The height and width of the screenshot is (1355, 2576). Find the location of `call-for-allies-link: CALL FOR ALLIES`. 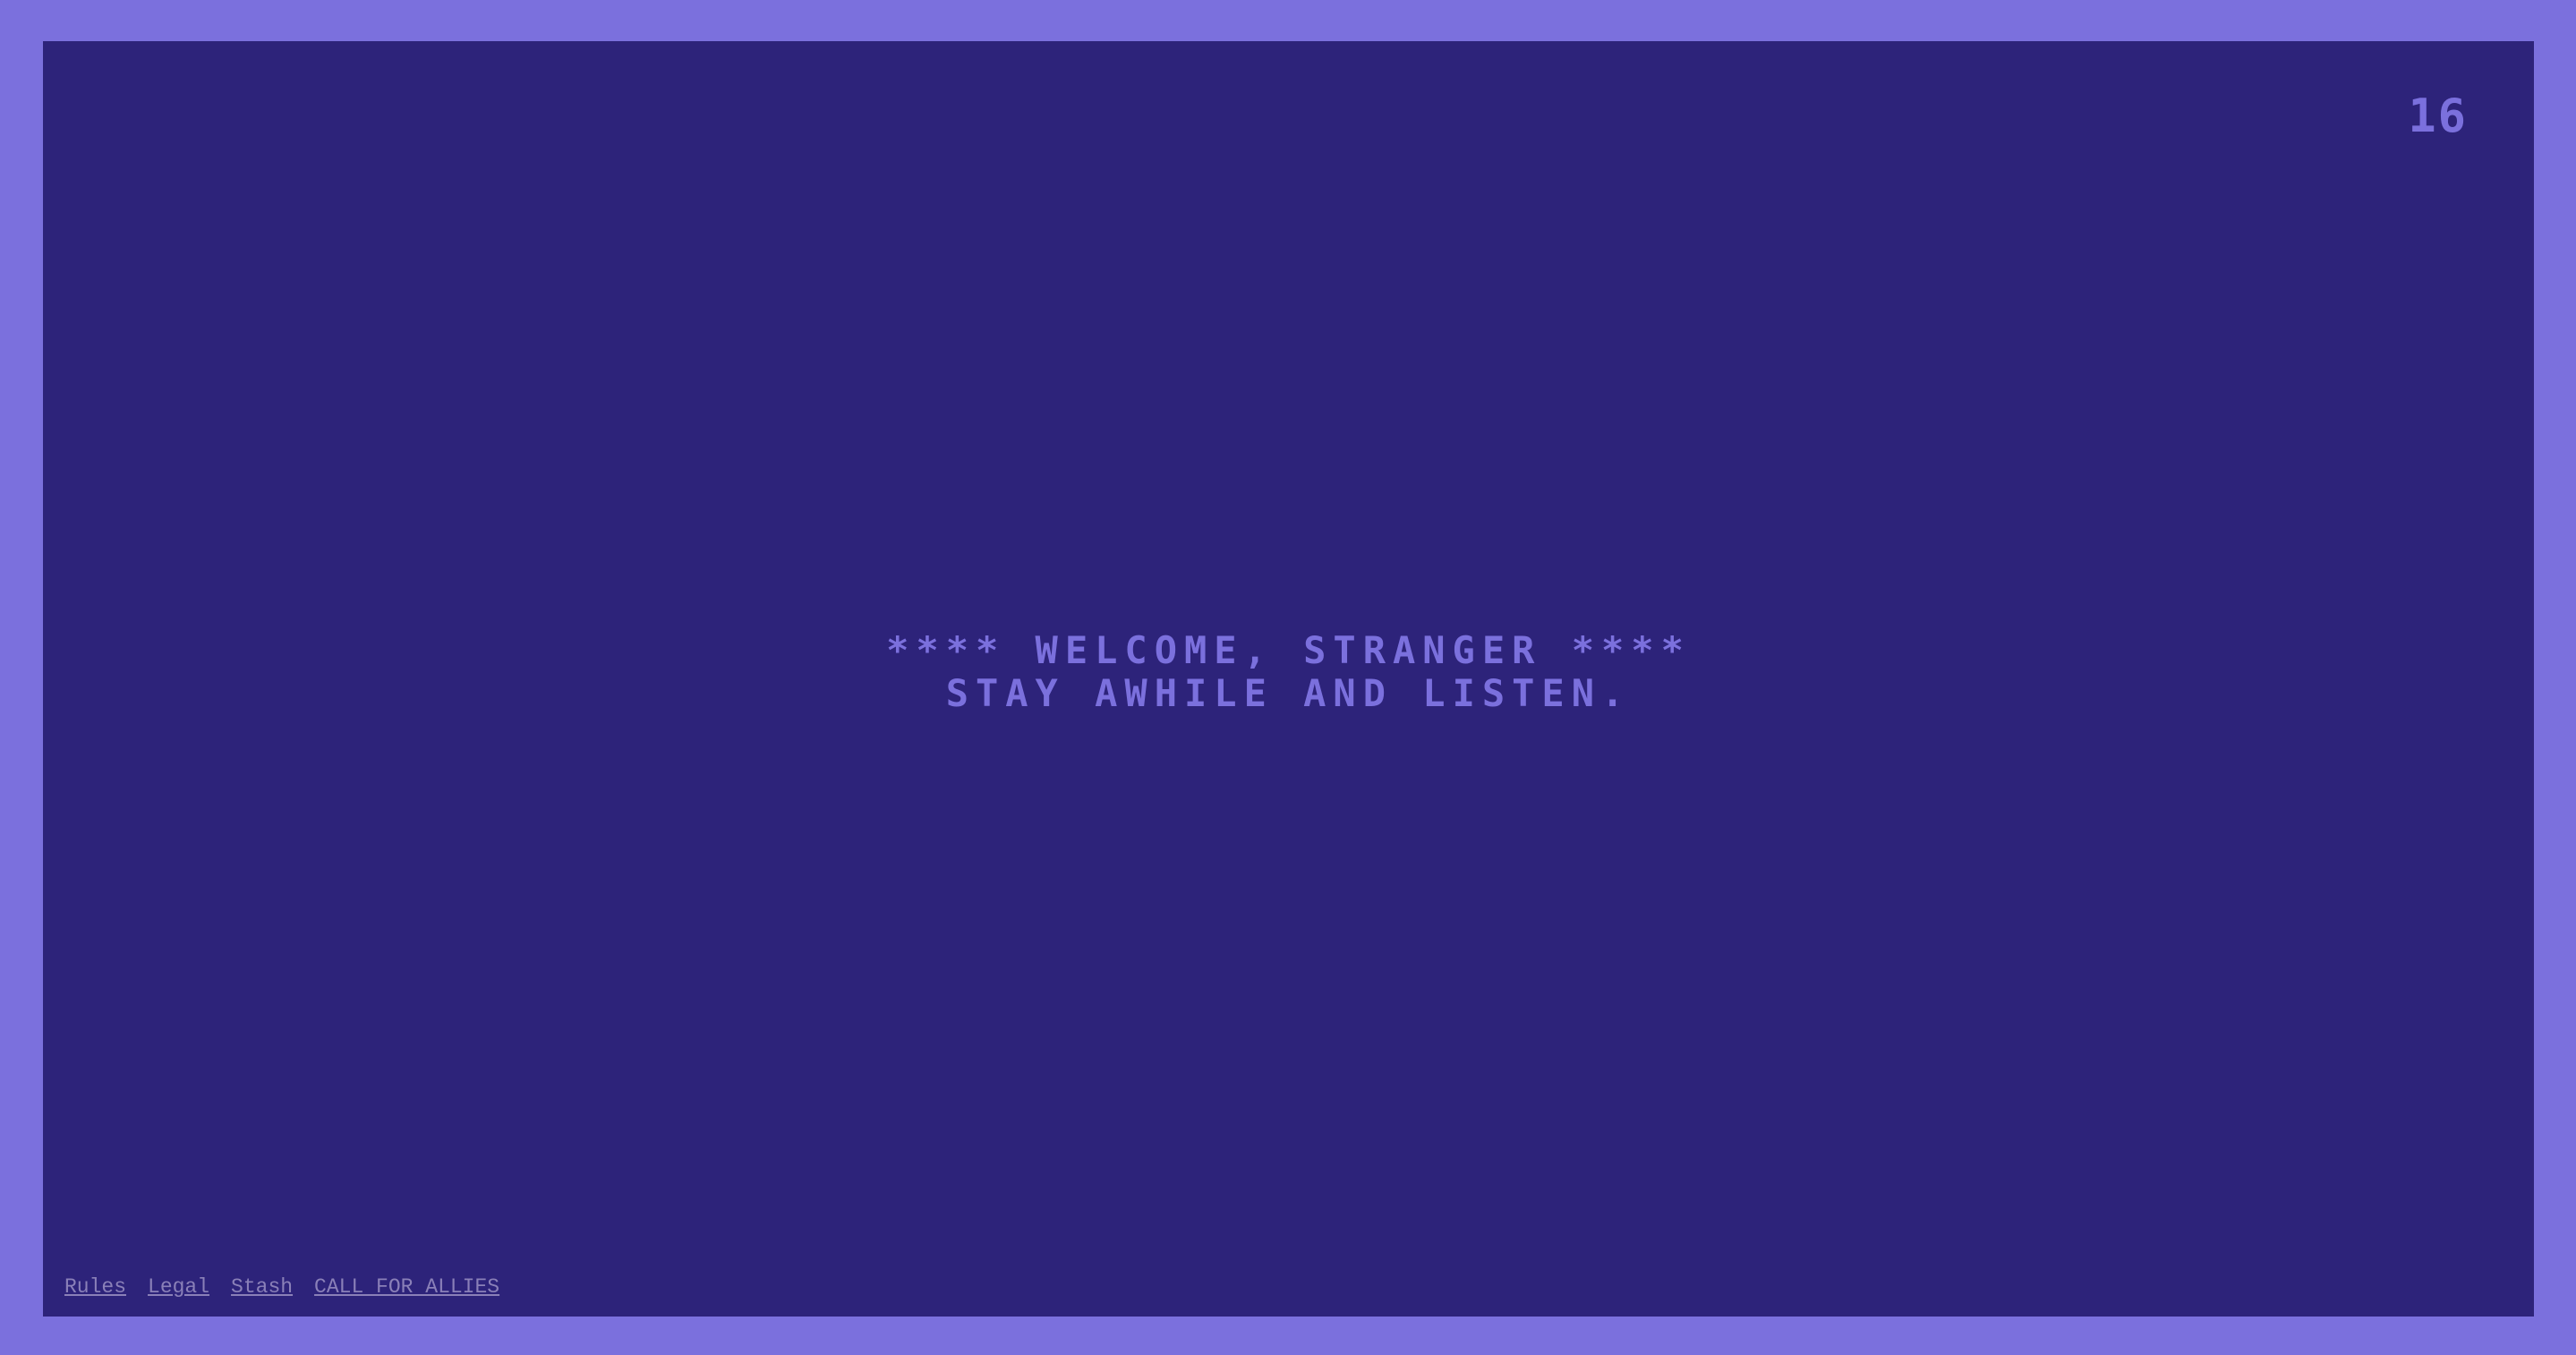

call-for-allies-link: CALL FOR ALLIES is located at coordinates (406, 1287).